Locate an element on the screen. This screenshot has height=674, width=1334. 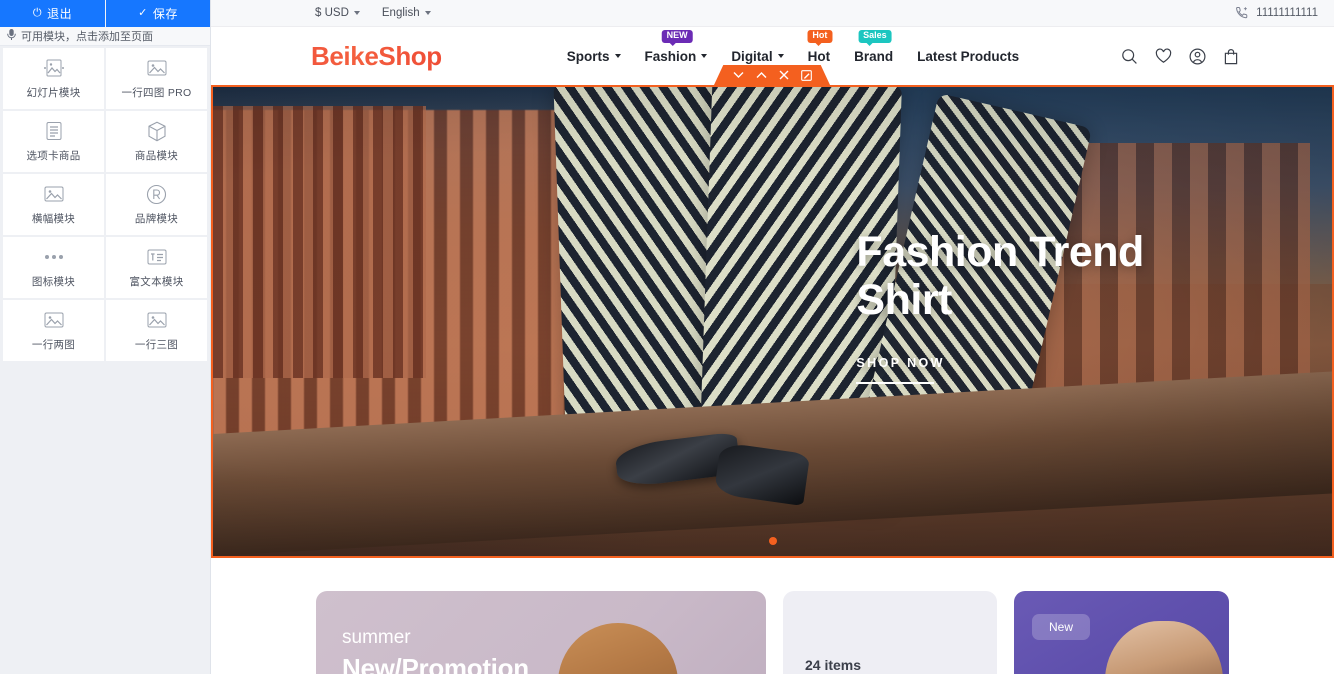
move-down-icon is located at coordinates (738, 75).